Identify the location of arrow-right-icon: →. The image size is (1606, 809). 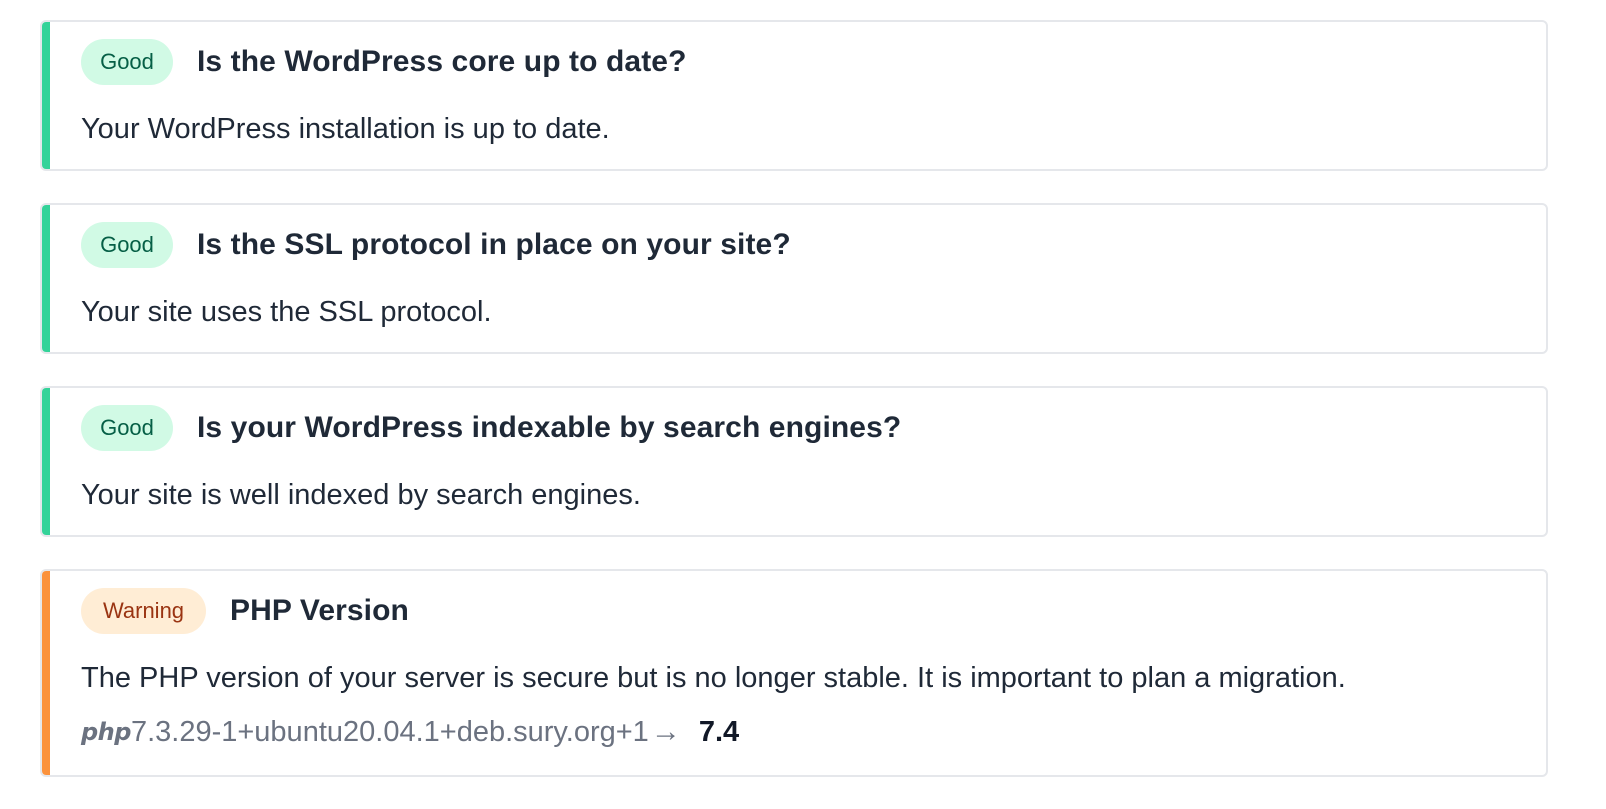
(665, 731).